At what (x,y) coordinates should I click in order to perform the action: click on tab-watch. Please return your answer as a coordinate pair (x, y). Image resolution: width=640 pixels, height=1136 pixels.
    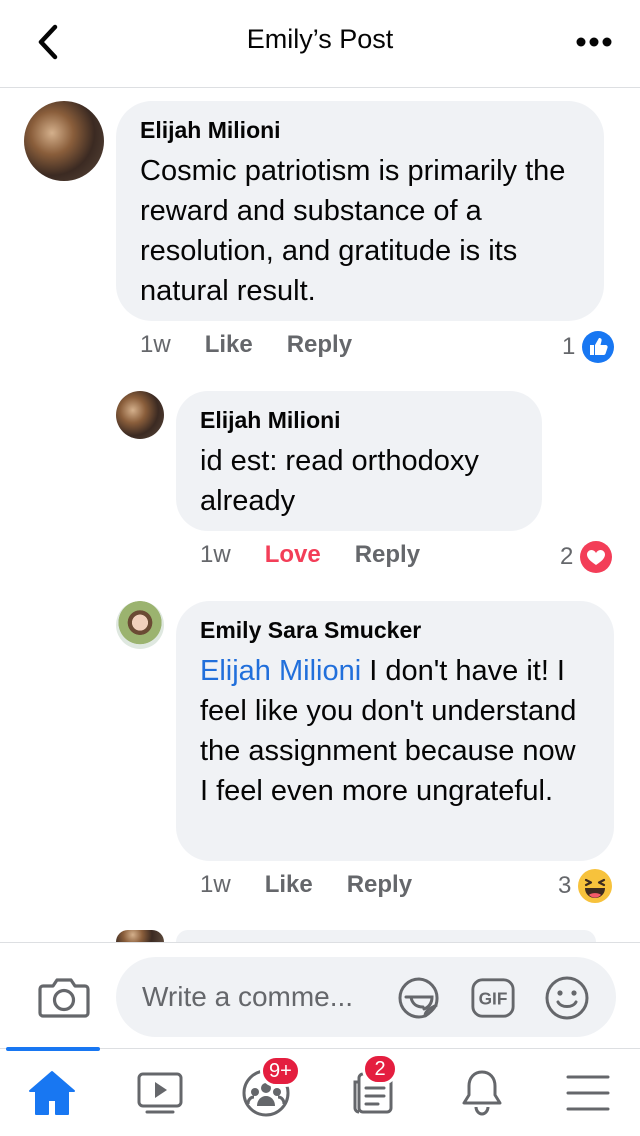
    Looking at the image, I should click on (160, 1093).